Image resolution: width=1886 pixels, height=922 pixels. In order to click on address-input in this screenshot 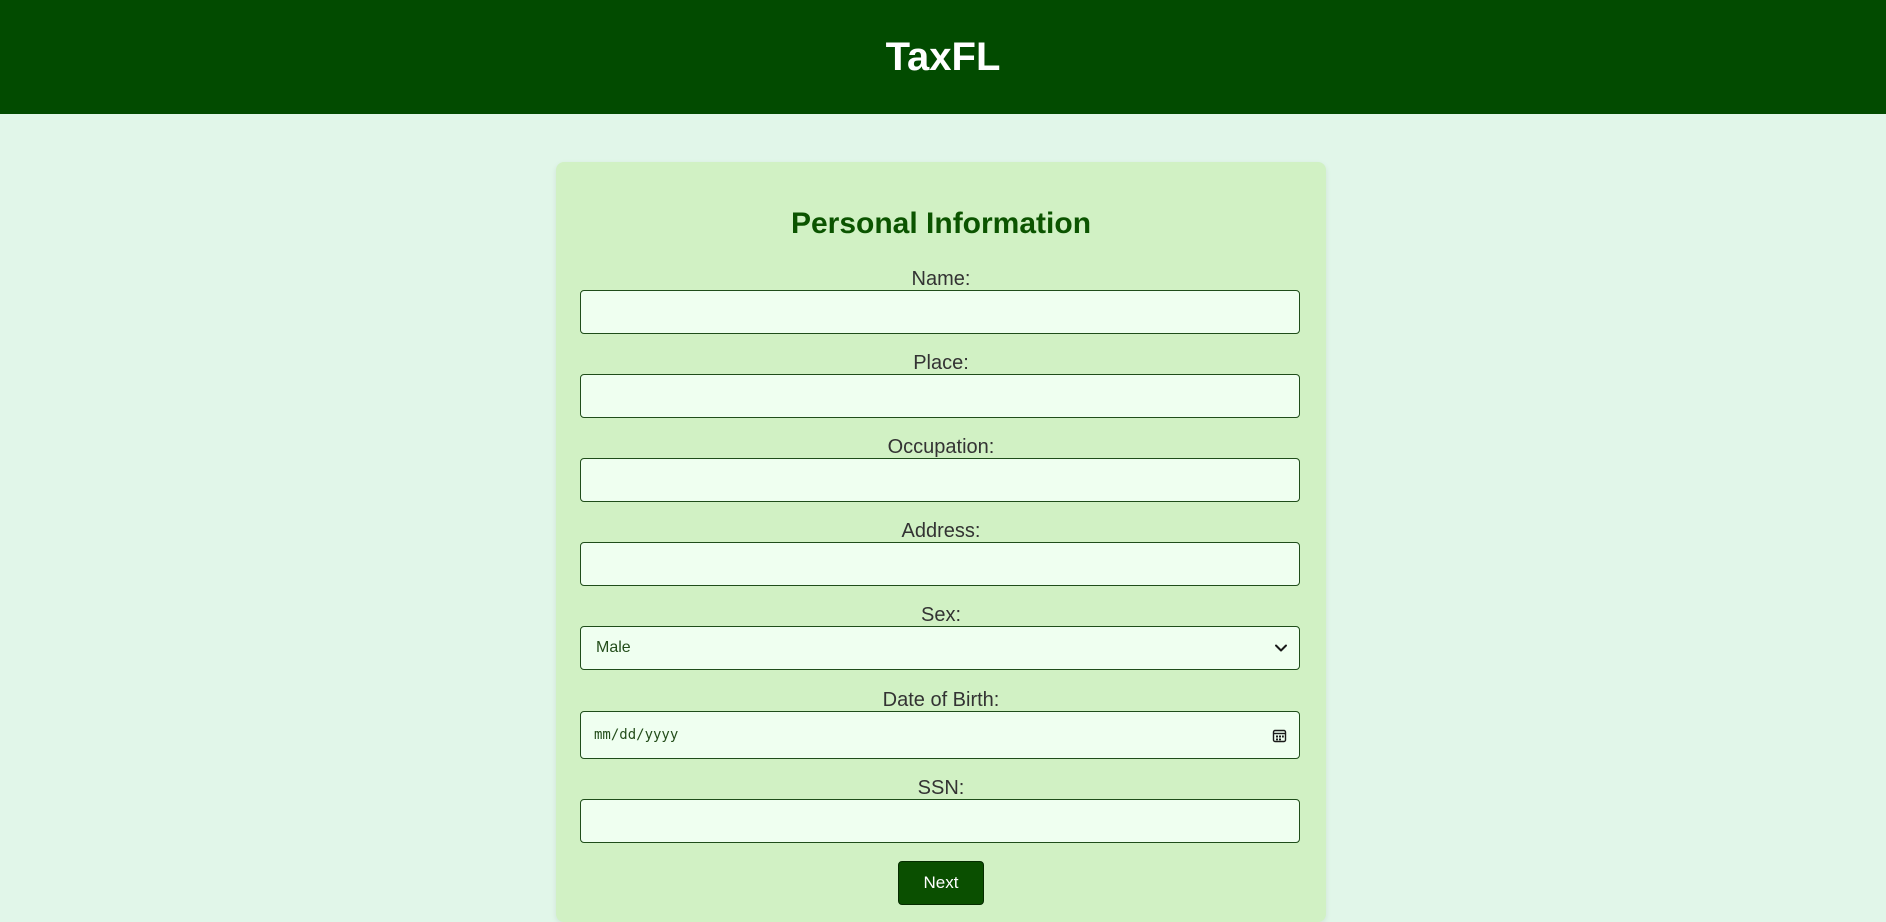, I will do `click(940, 564)`.